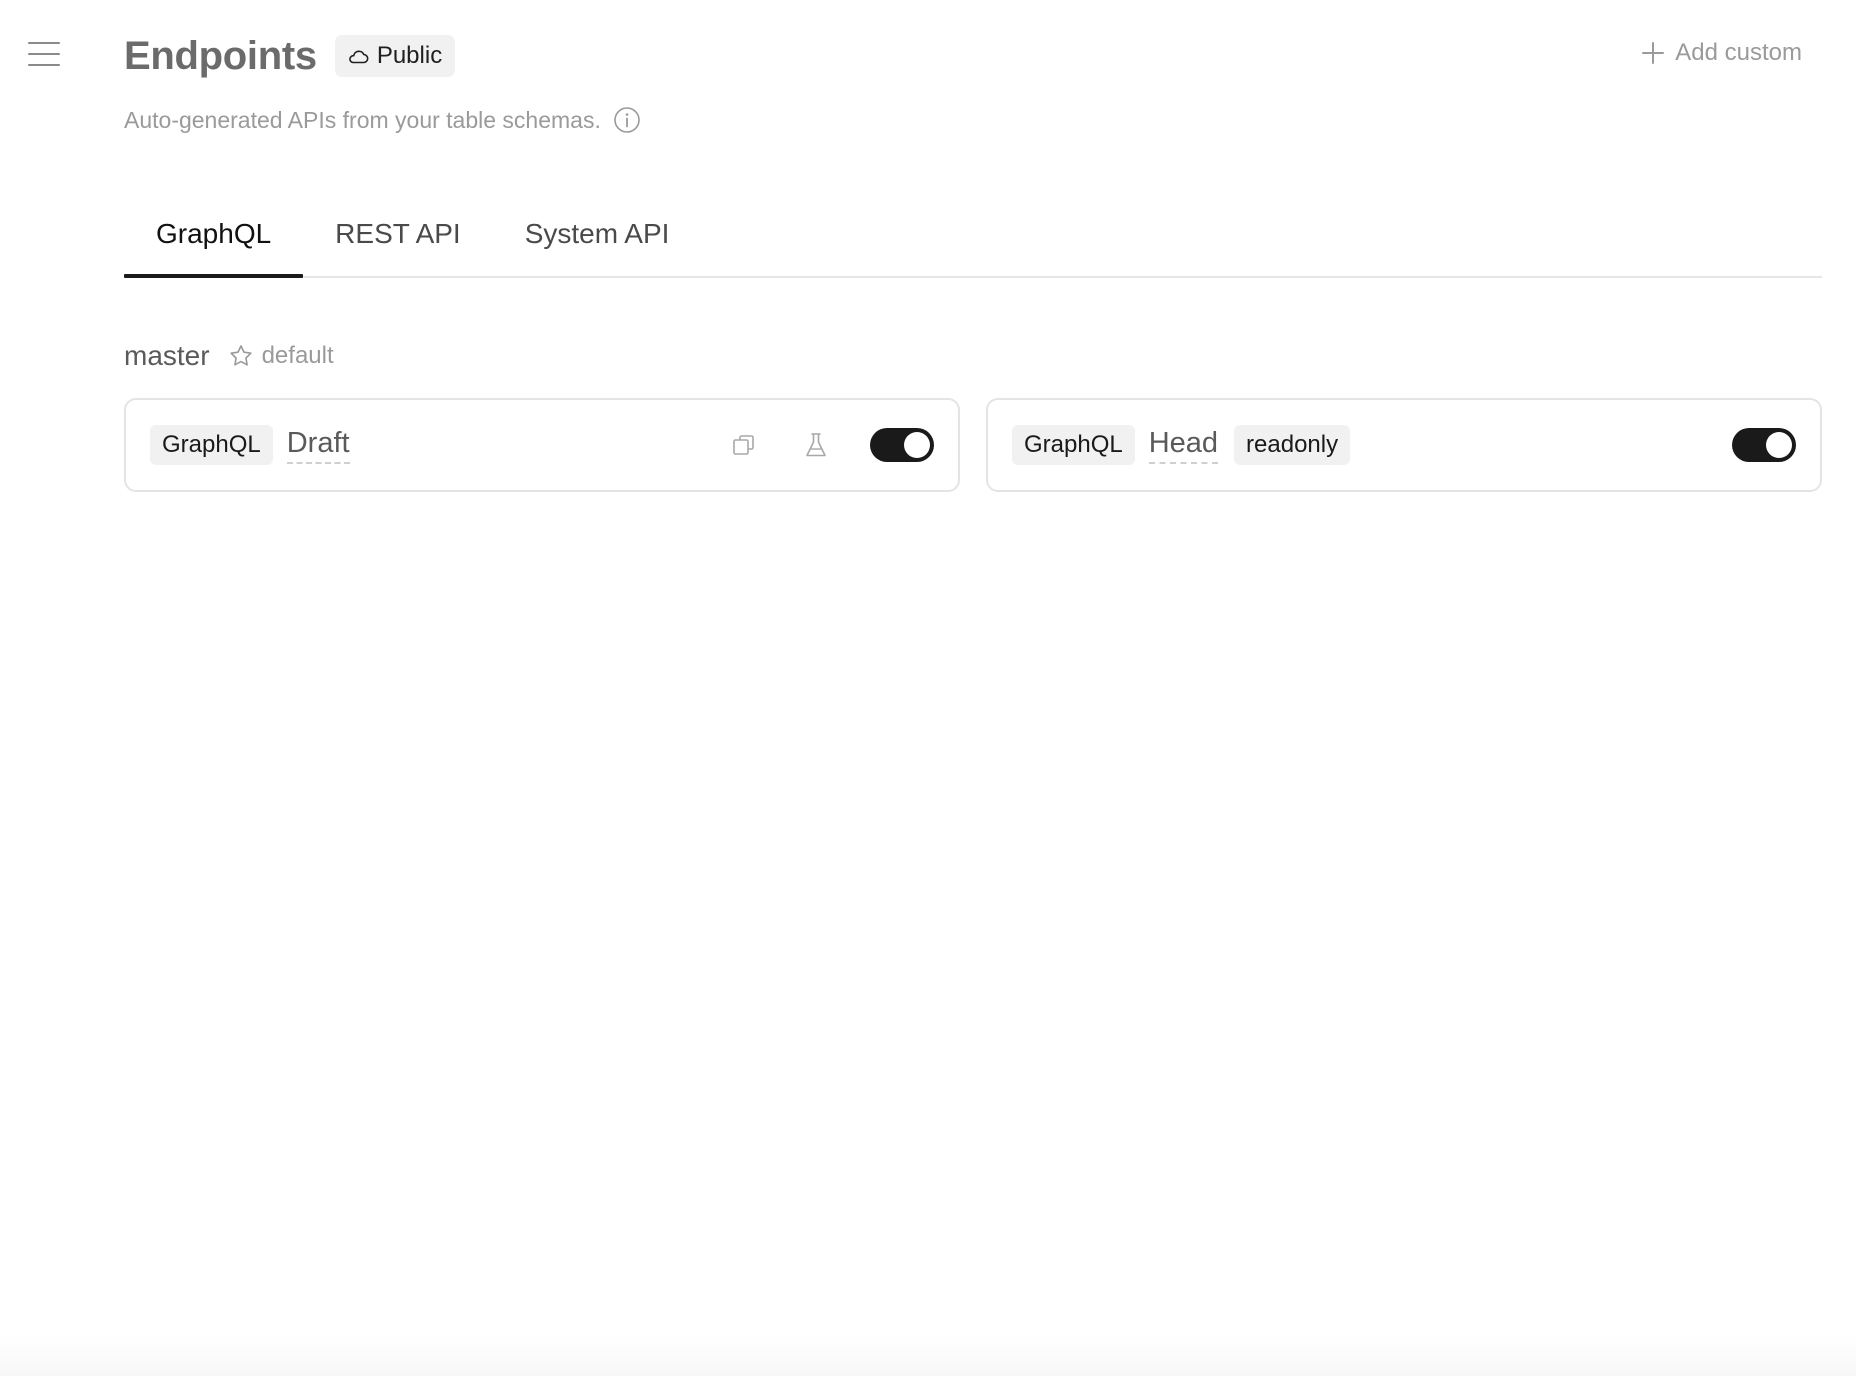  Describe the element at coordinates (542, 445) in the screenshot. I see `endpoint-card-draft: GraphQL Draft` at that location.